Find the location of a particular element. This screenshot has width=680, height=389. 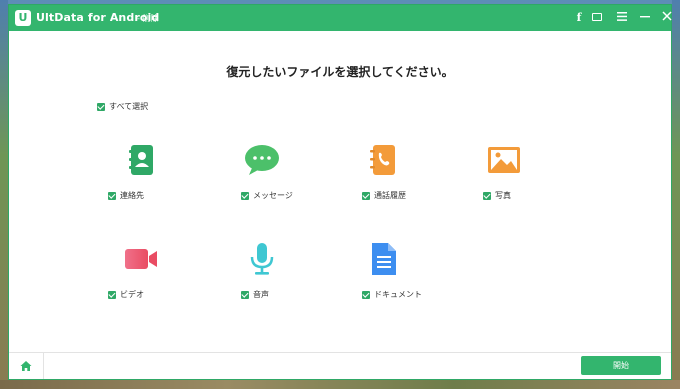

close-icon is located at coordinates (667, 18).